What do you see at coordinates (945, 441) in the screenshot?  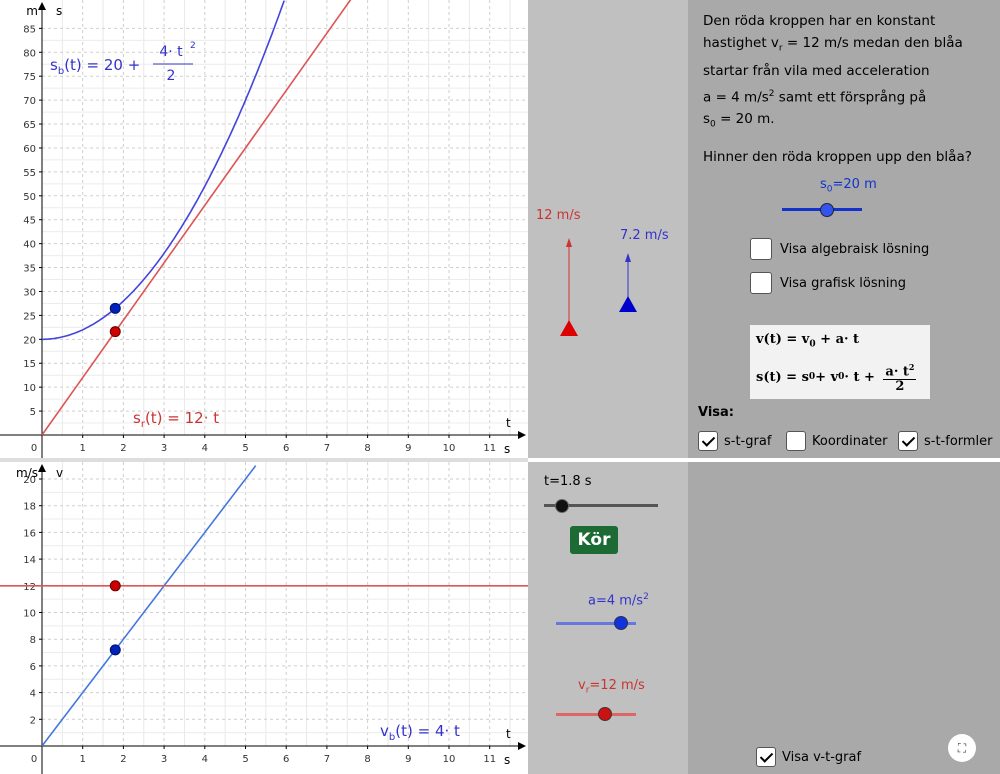 I see `st-formulas-checkbox: s-t-formler` at bounding box center [945, 441].